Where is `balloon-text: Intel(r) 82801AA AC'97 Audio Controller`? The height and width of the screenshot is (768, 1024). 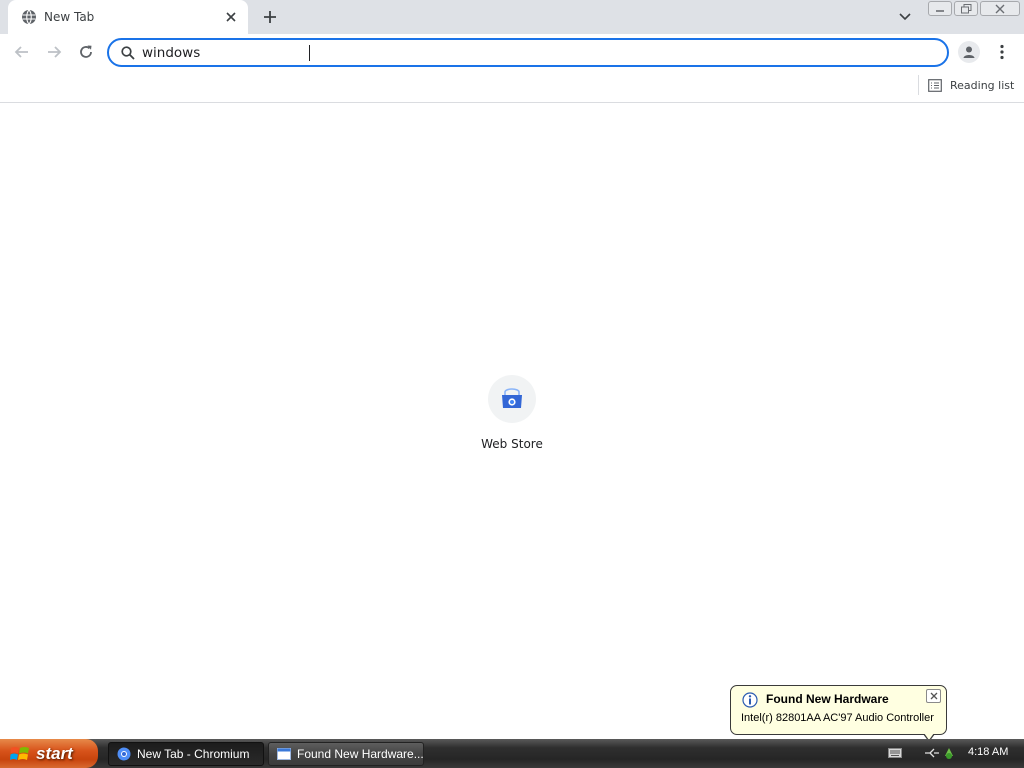
balloon-text: Intel(r) 82801AA AC'97 Audio Controller is located at coordinates (837, 718).